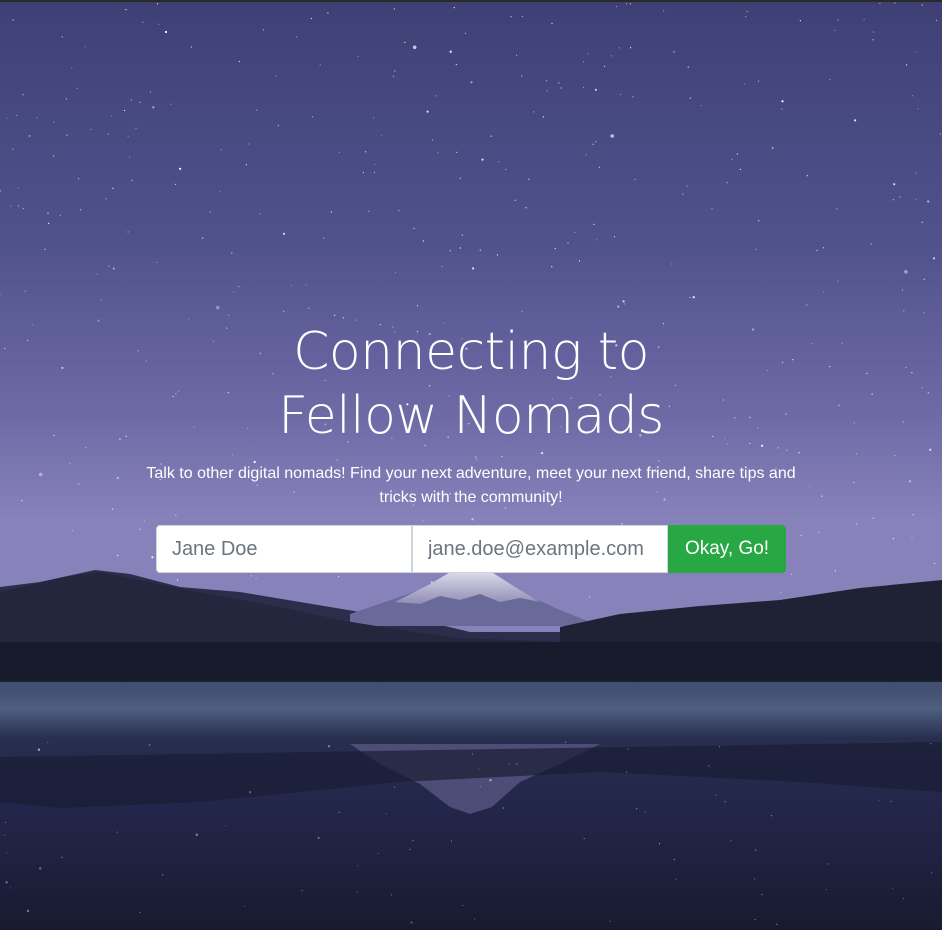 The image size is (942, 930). I want to click on hero-title: Connecting to Fellow Nomads, so click(471, 384).